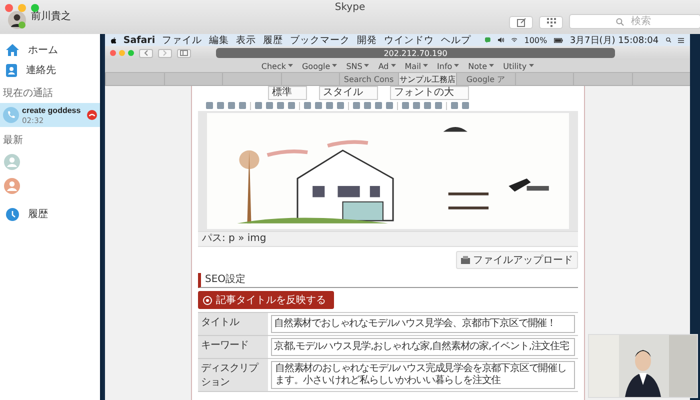 This screenshot has width=700, height=400. Describe the element at coordinates (287, 93) in the screenshot. I see `dropdown-field: 標準` at that location.